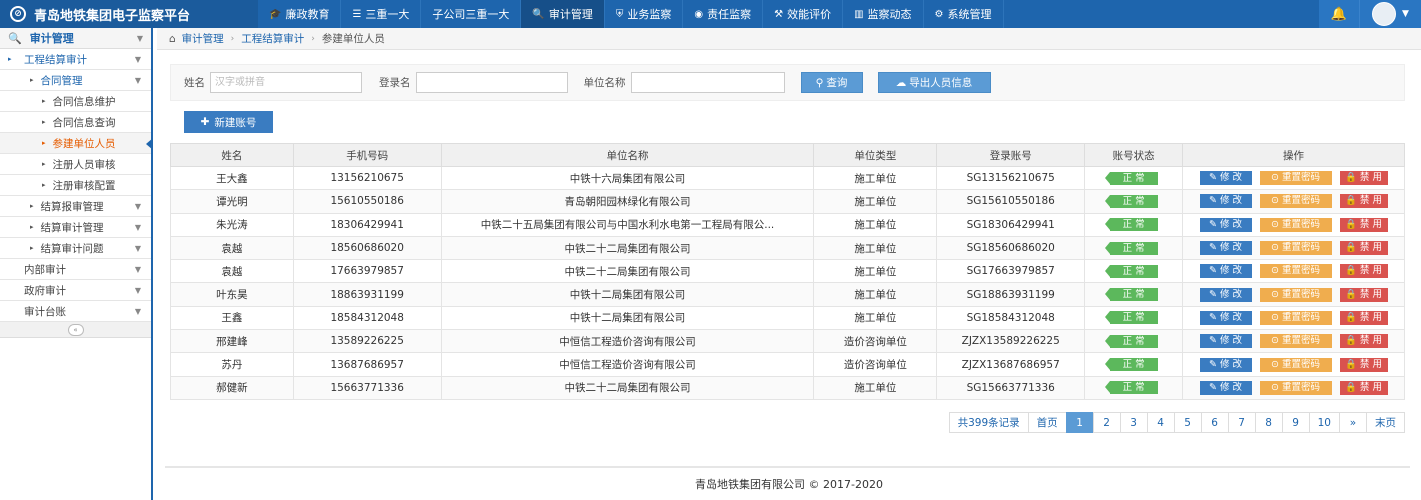 Image resolution: width=1421 pixels, height=500 pixels. Describe the element at coordinates (1187, 422) in the screenshot. I see `page-button: 5` at that location.